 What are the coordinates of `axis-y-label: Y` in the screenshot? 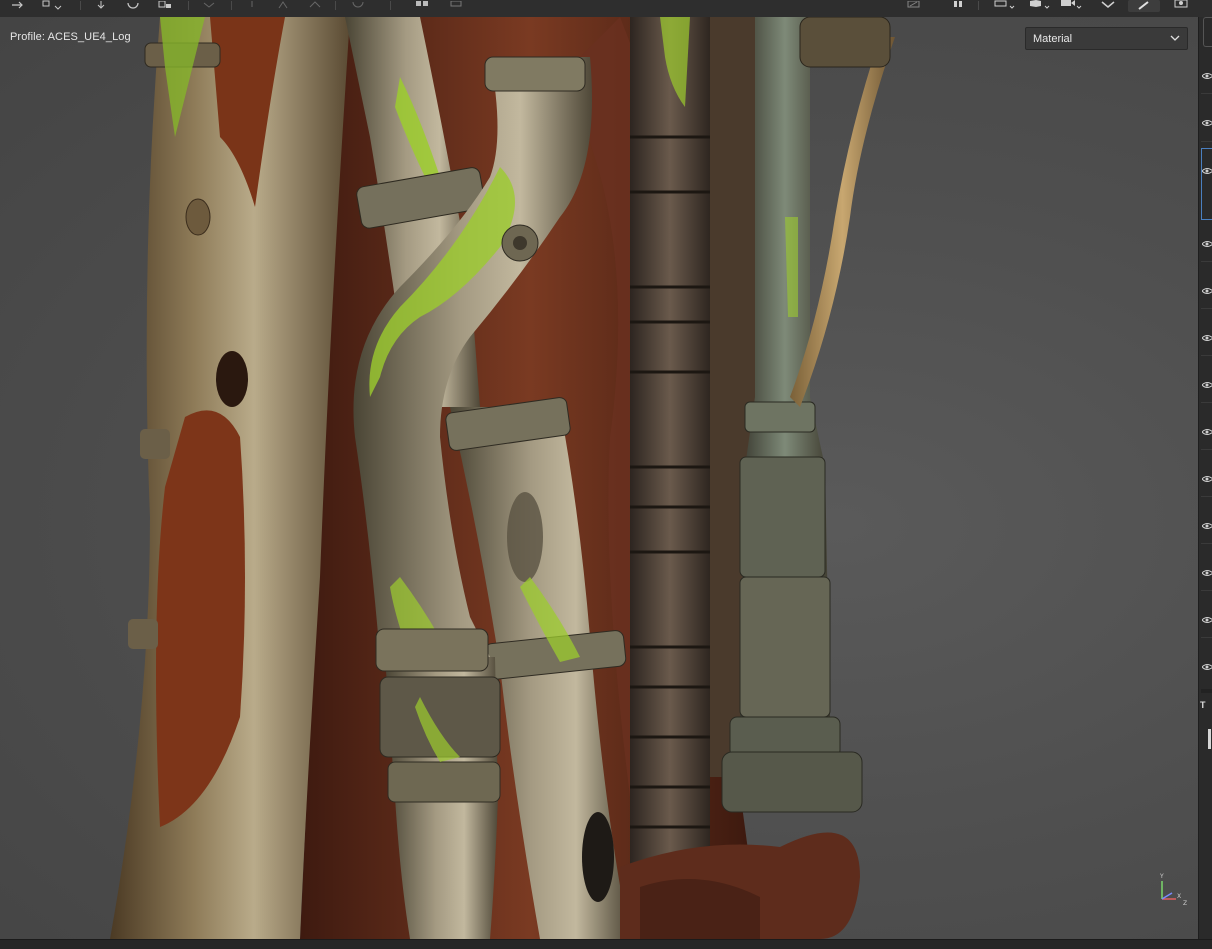 It's located at (1161, 876).